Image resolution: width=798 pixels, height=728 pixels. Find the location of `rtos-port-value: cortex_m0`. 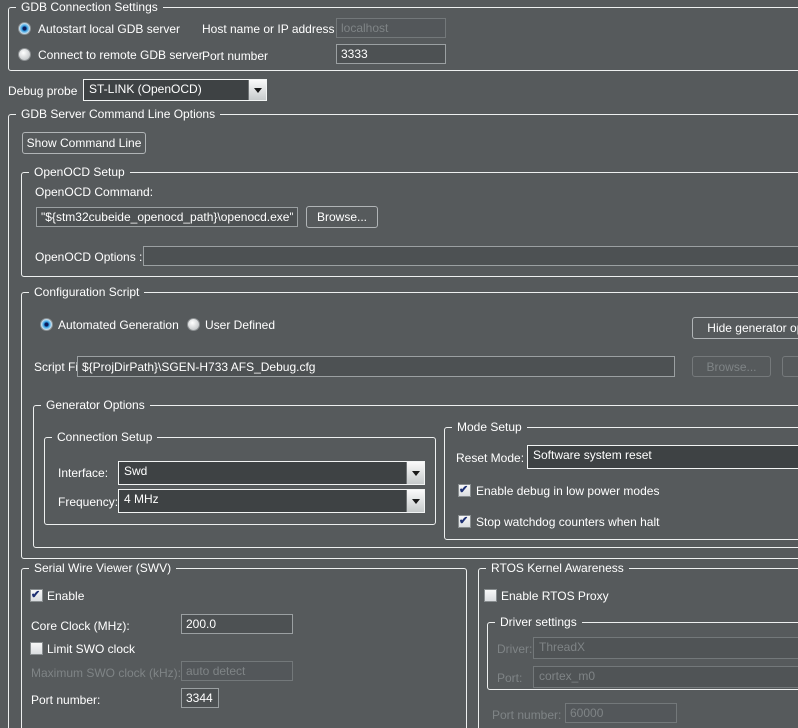

rtos-port-value: cortex_m0 is located at coordinates (567, 676).